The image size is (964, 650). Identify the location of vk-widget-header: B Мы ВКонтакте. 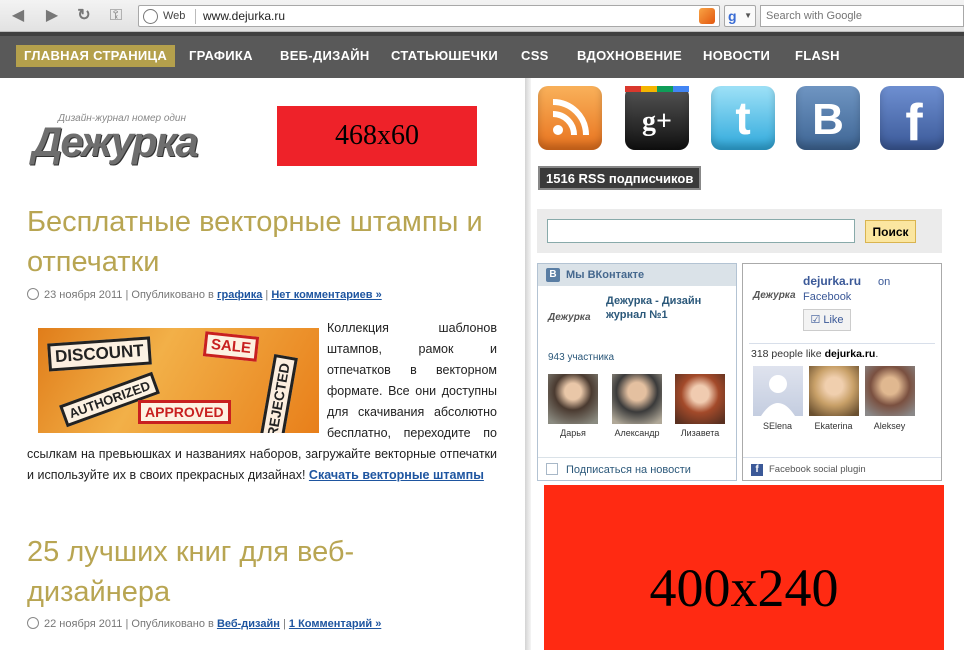
(637, 275).